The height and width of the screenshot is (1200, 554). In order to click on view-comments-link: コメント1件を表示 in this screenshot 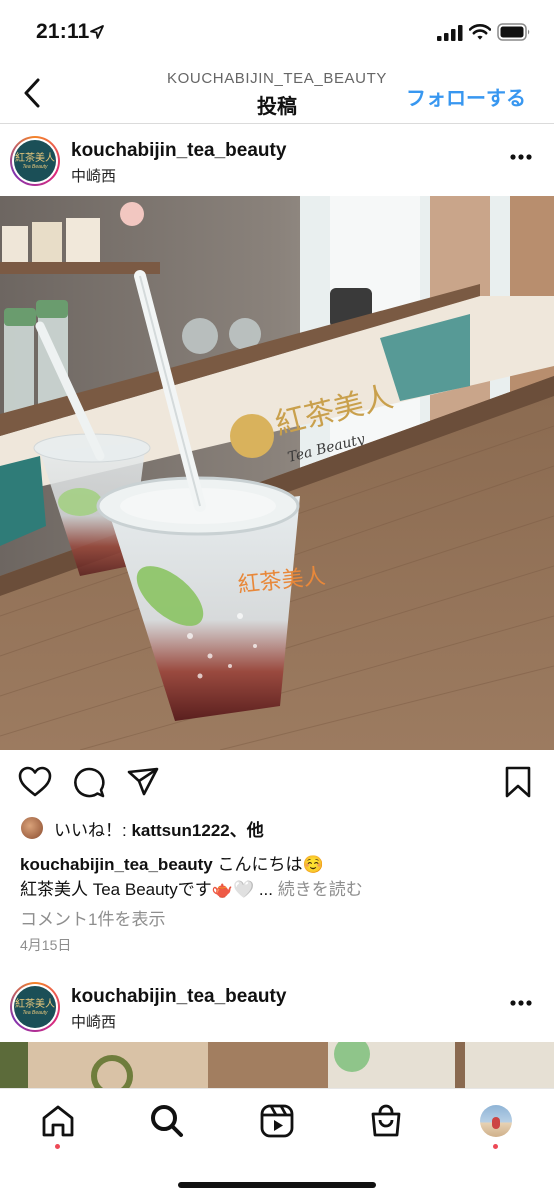, I will do `click(92, 917)`.